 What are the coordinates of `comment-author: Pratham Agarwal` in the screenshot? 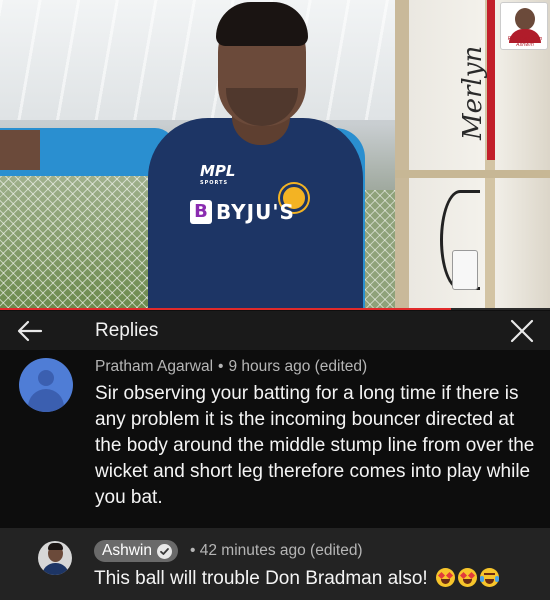 It's located at (154, 366).